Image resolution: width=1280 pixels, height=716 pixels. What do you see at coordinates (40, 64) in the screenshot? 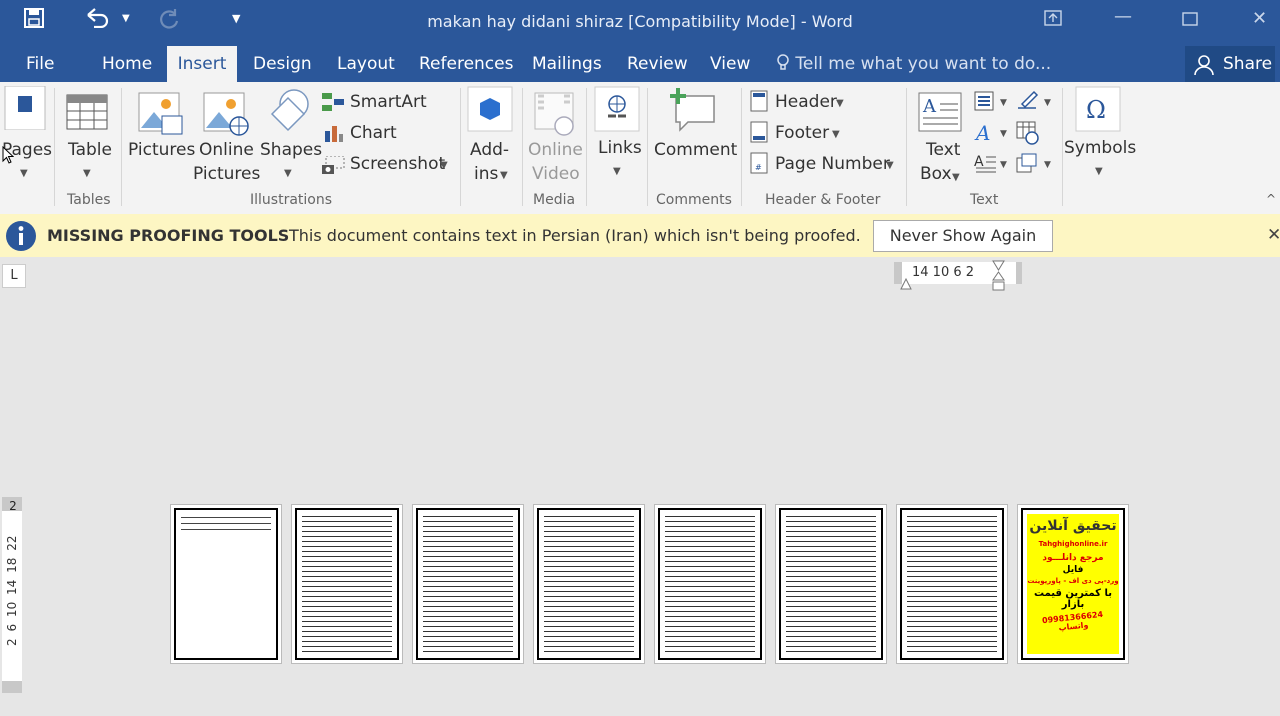
I see `tab-file: File` at bounding box center [40, 64].